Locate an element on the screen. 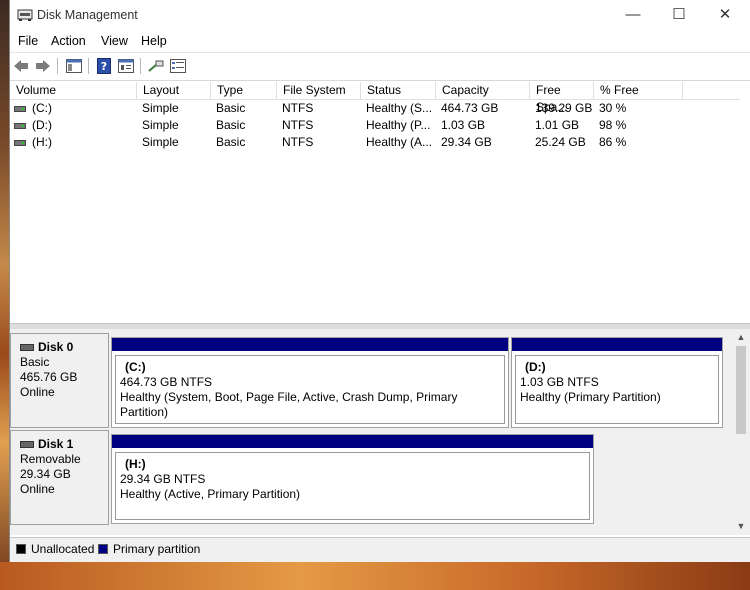 The width and height of the screenshot is (750, 590). desktop-background-bottom is located at coordinates (375, 576).